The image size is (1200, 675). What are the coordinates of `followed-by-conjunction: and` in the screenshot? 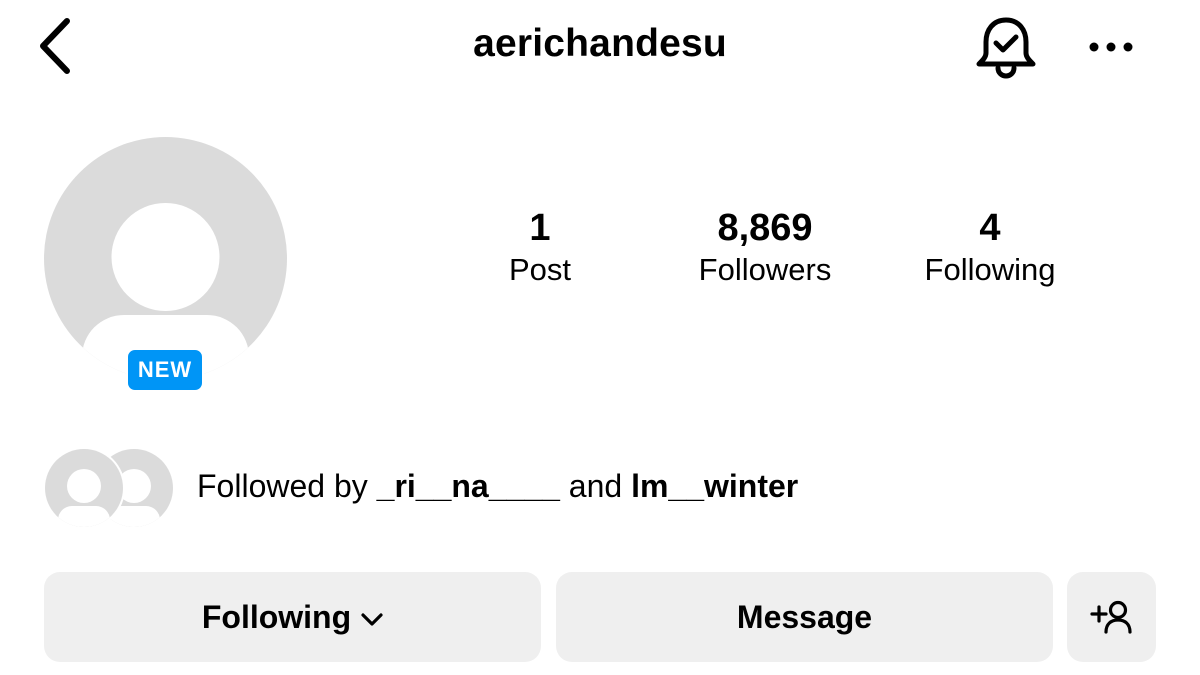 It's located at (595, 486).